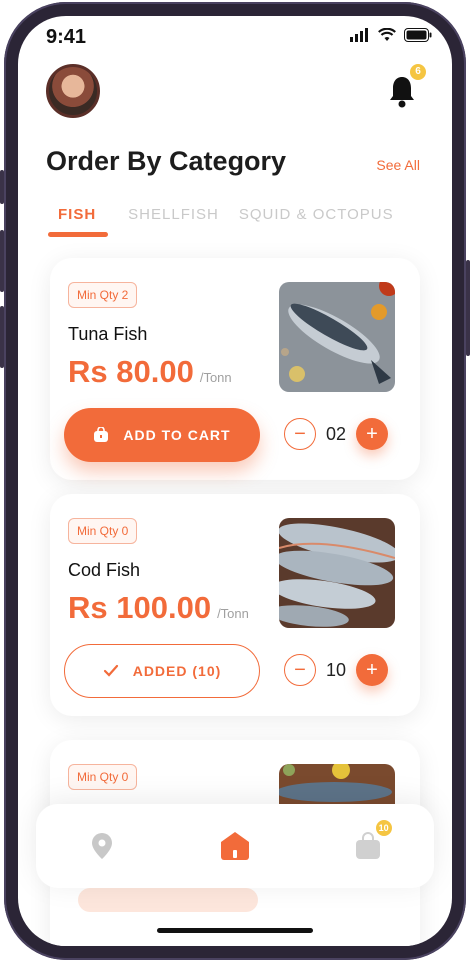 The height and width of the screenshot is (963, 470). Describe the element at coordinates (2, 337) in the screenshot. I see `volume-down-button` at that location.